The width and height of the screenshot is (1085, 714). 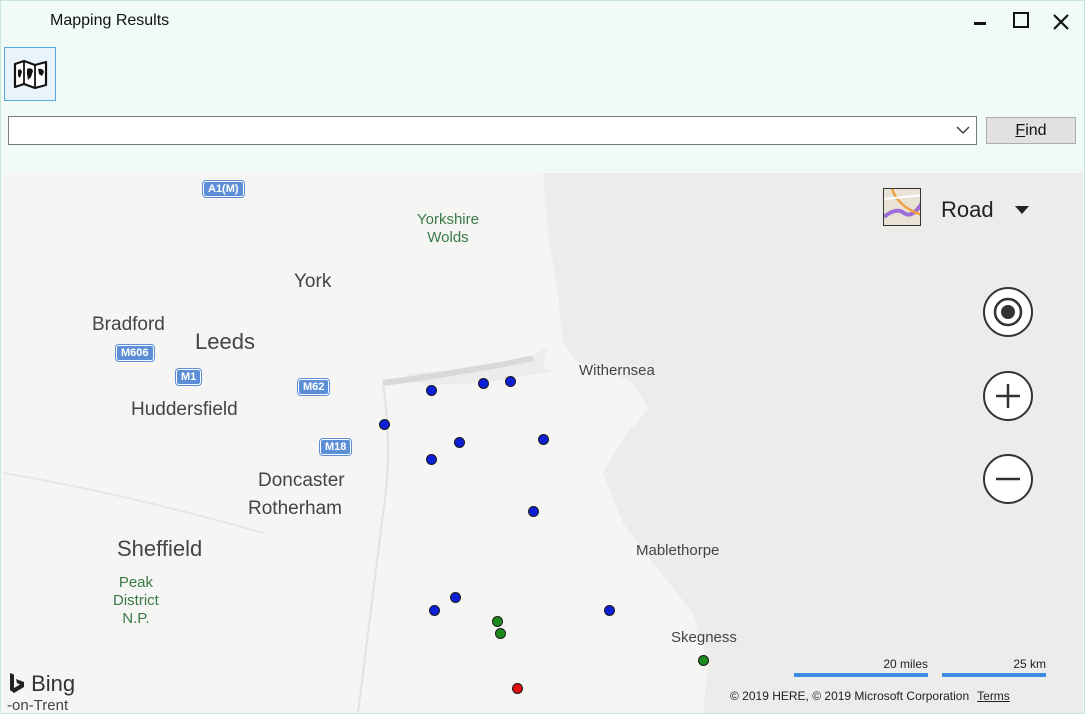 What do you see at coordinates (517, 688) in the screenshot?
I see `red-map-marker` at bounding box center [517, 688].